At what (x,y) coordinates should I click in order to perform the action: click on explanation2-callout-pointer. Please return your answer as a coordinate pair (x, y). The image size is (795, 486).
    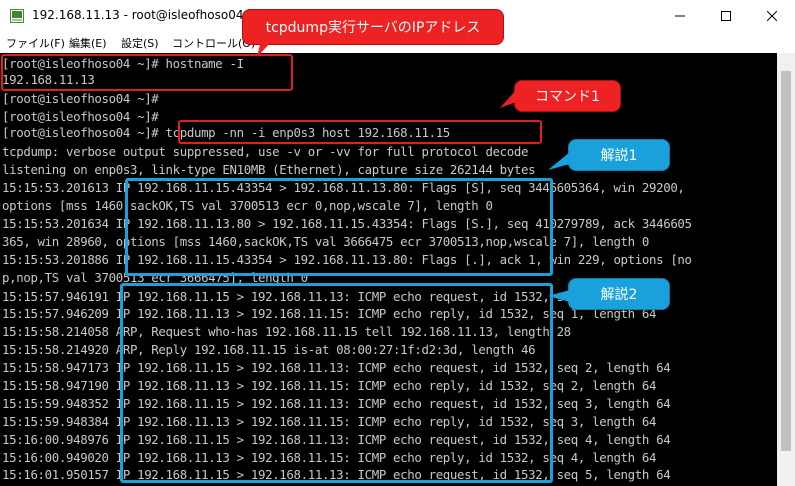
    Looking at the image, I should click on (559, 296).